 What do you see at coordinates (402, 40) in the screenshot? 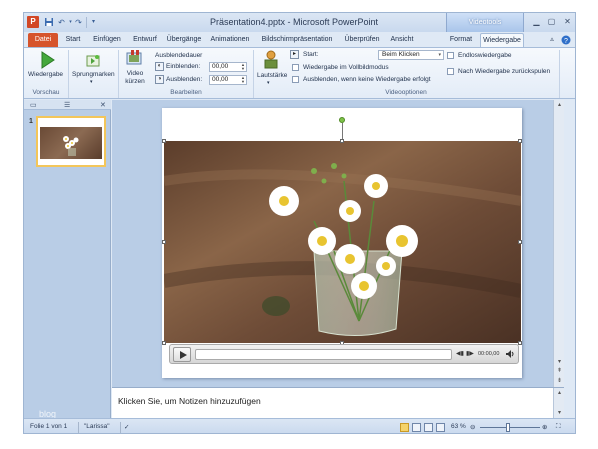
I see `tab-ansicht: Ansicht` at bounding box center [402, 40].